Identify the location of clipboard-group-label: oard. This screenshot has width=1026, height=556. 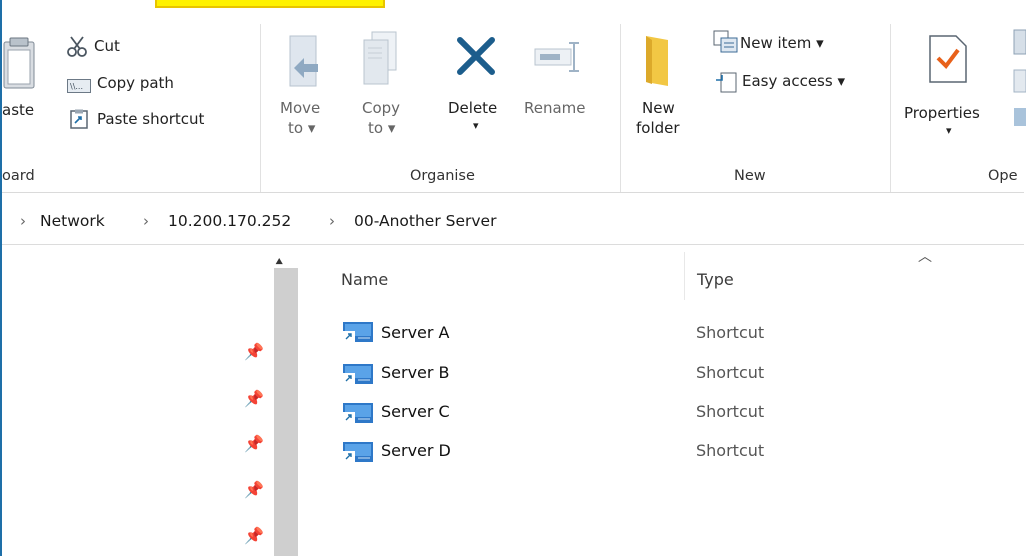
(18, 176).